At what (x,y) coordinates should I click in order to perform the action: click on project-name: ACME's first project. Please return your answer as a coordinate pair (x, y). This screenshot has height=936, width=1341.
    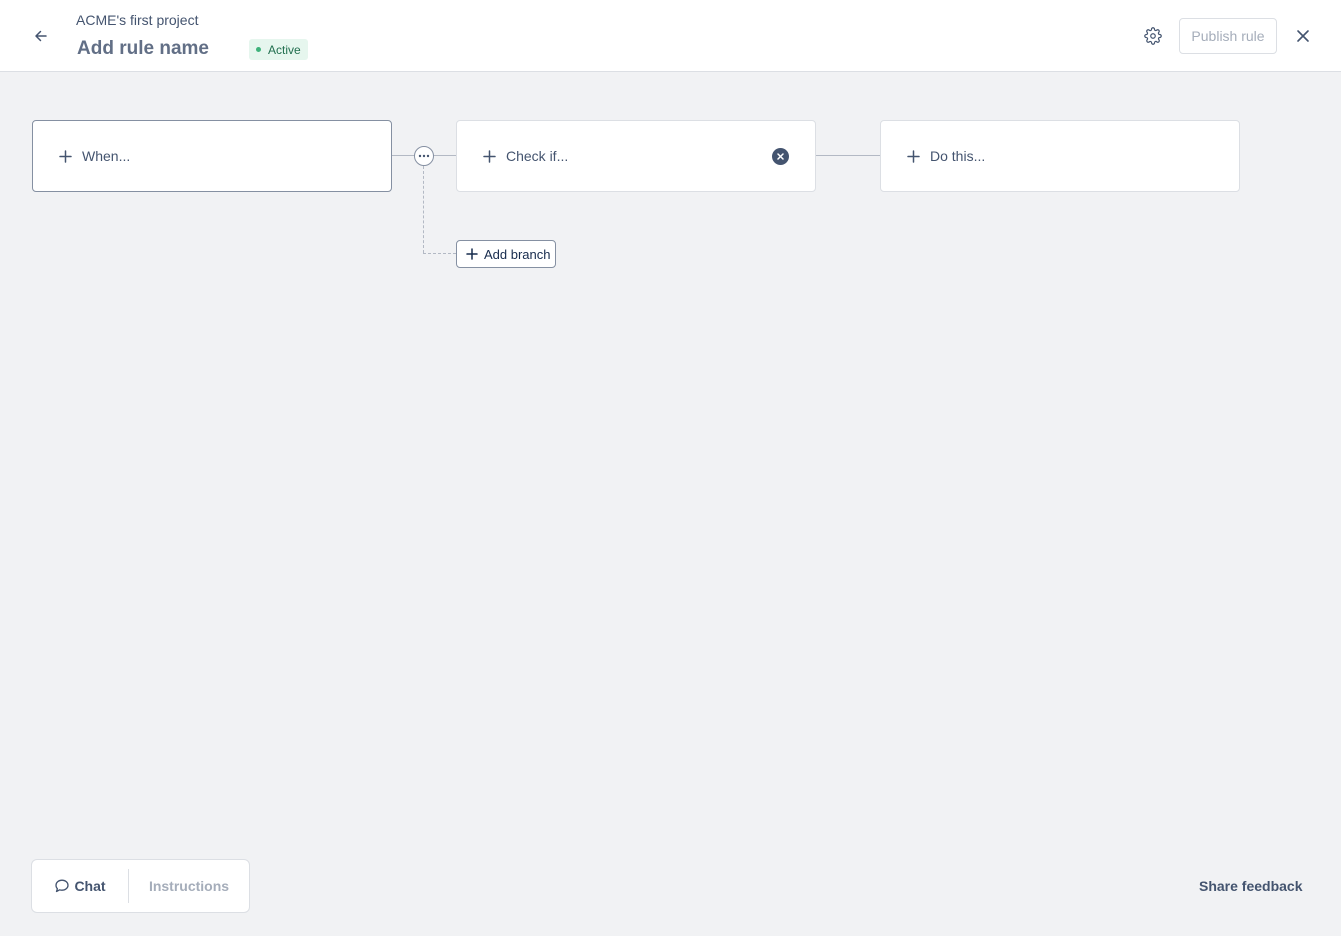
    Looking at the image, I should click on (137, 20).